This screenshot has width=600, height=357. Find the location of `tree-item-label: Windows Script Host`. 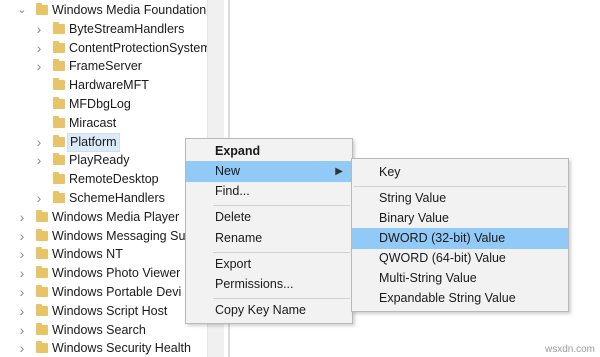

tree-item-label: Windows Script Host is located at coordinates (110, 310).